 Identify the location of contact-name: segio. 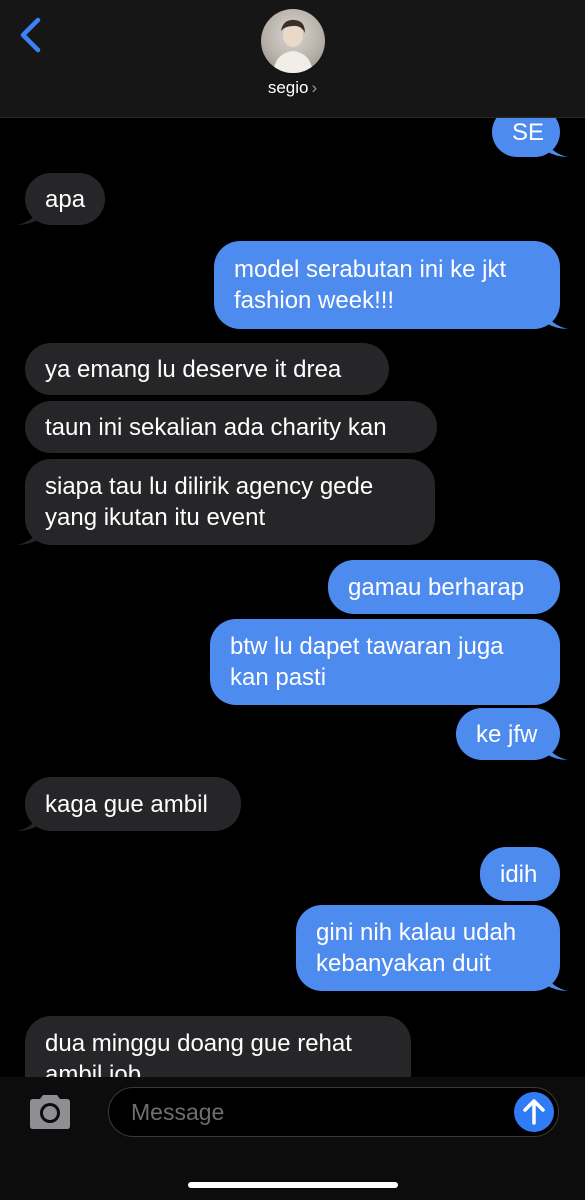
(288, 87).